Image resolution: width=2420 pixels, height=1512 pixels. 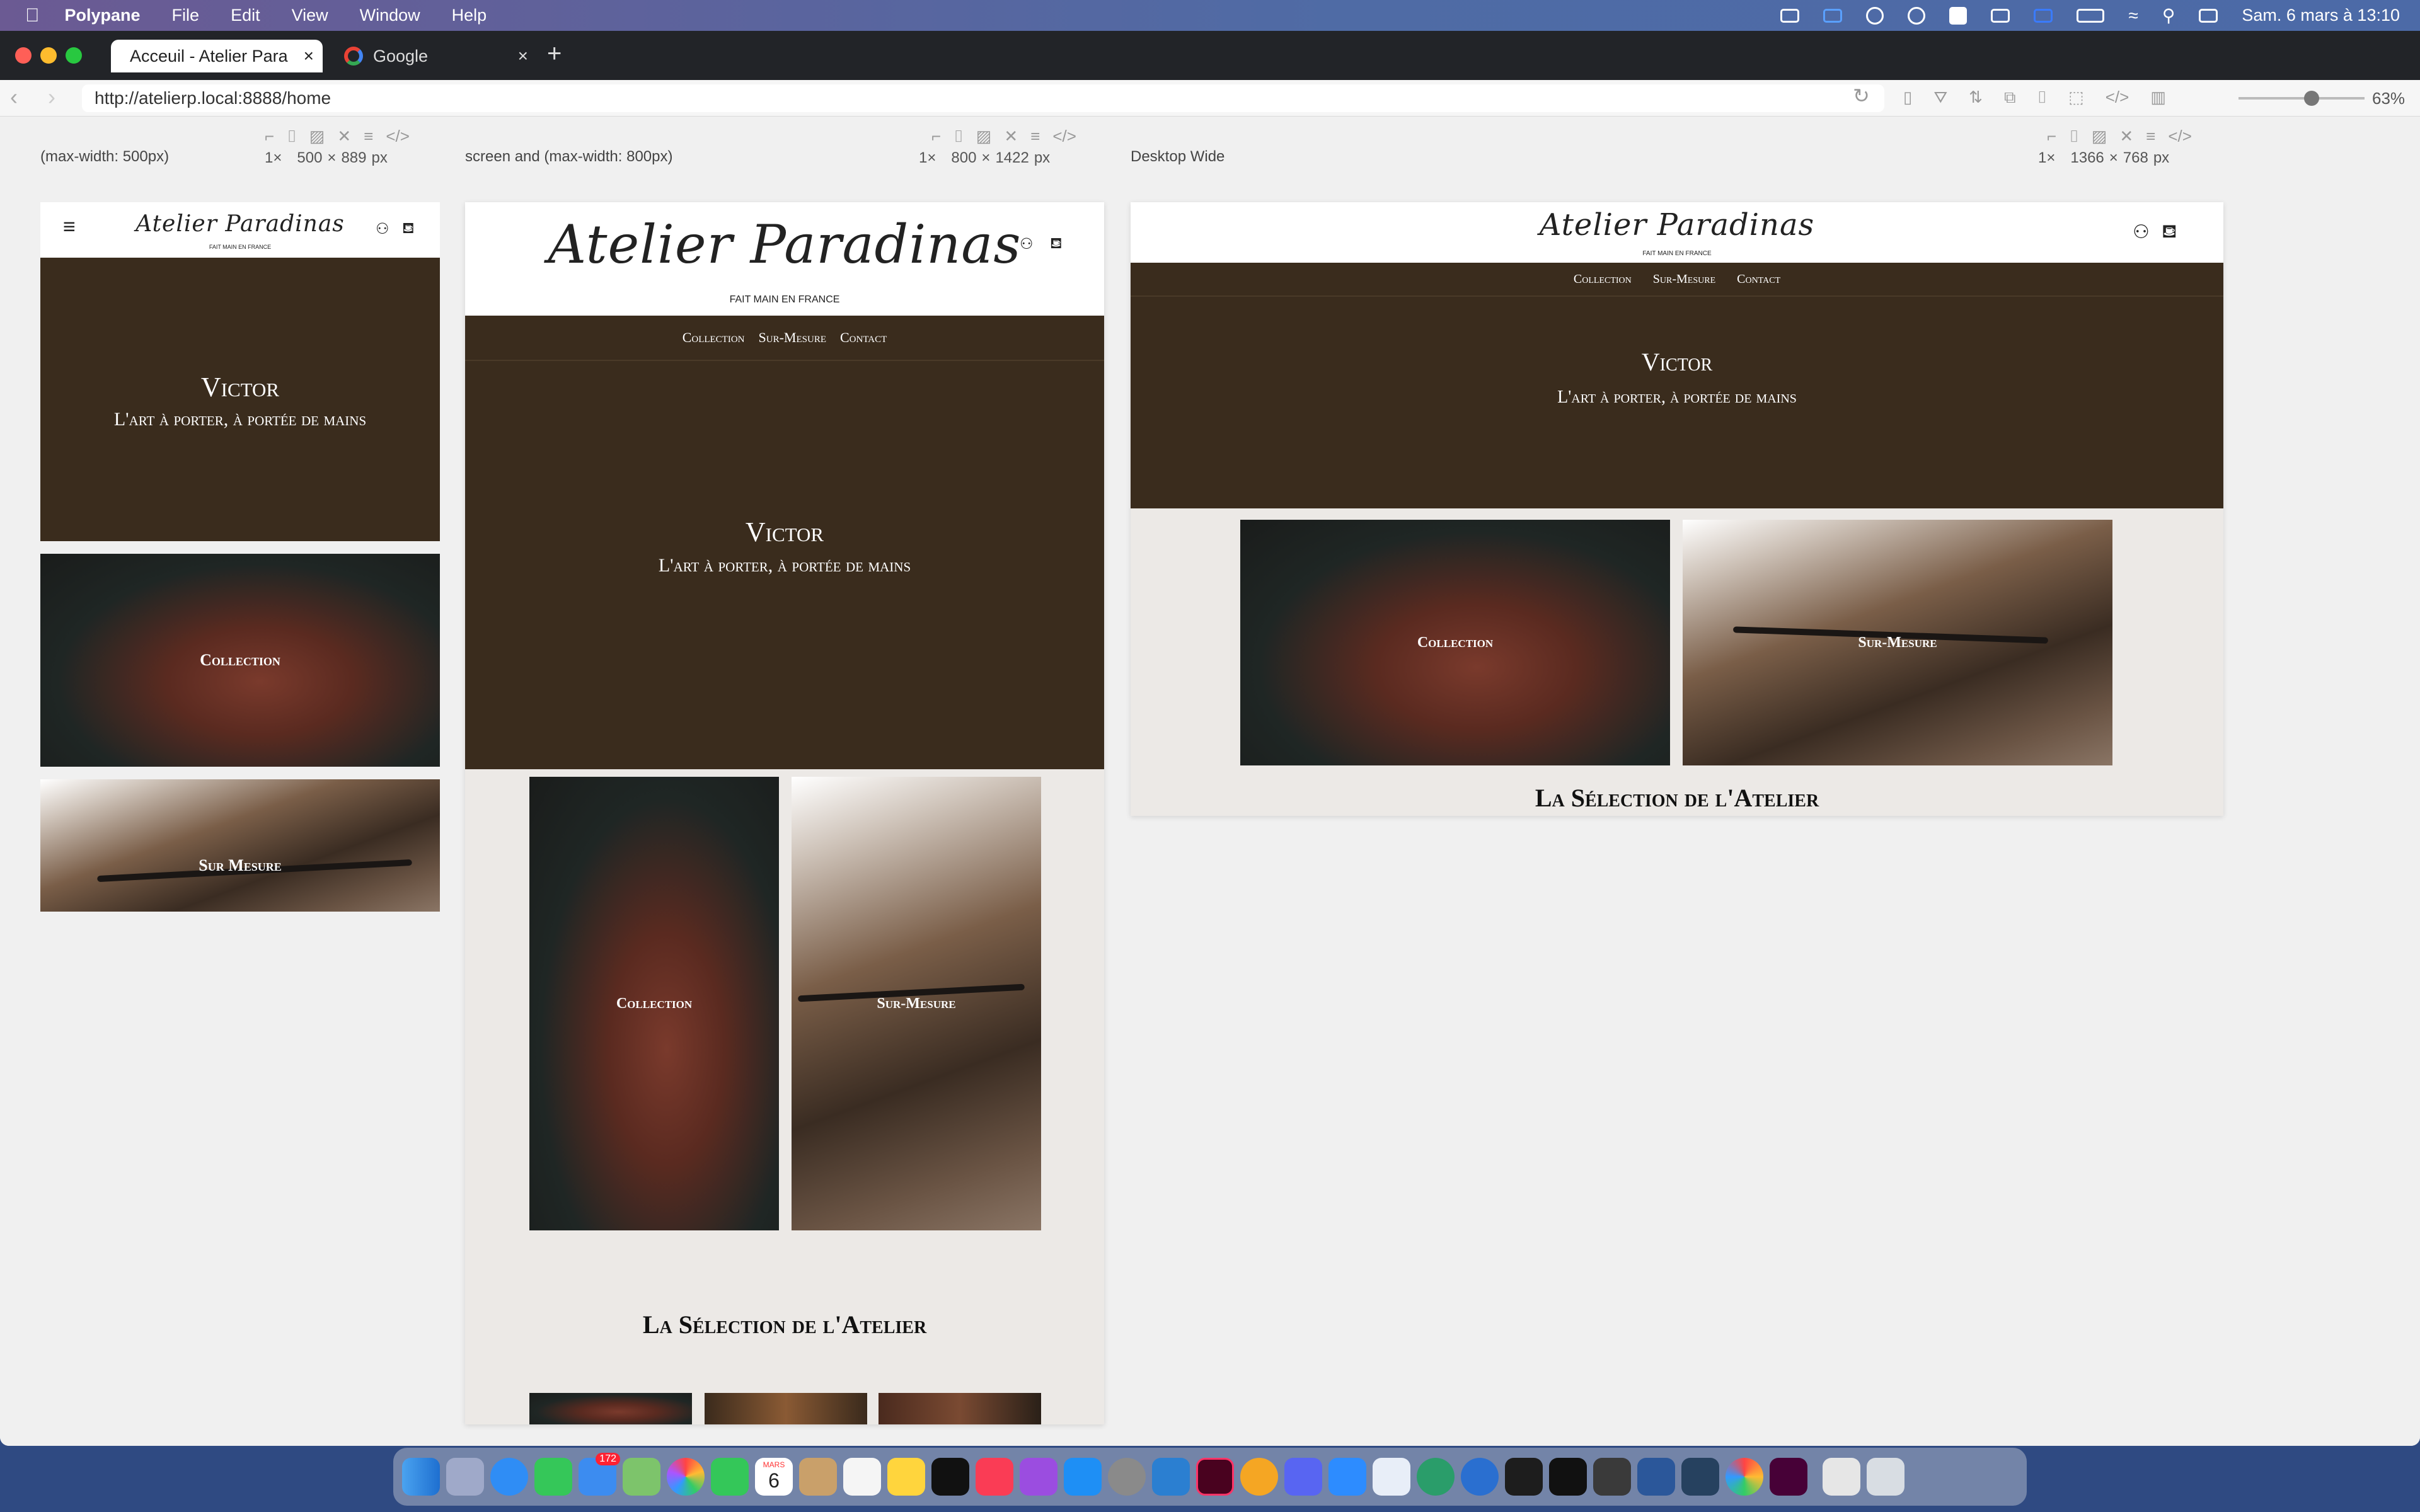 What do you see at coordinates (1171, 1477) in the screenshot?
I see `vscode-icon` at bounding box center [1171, 1477].